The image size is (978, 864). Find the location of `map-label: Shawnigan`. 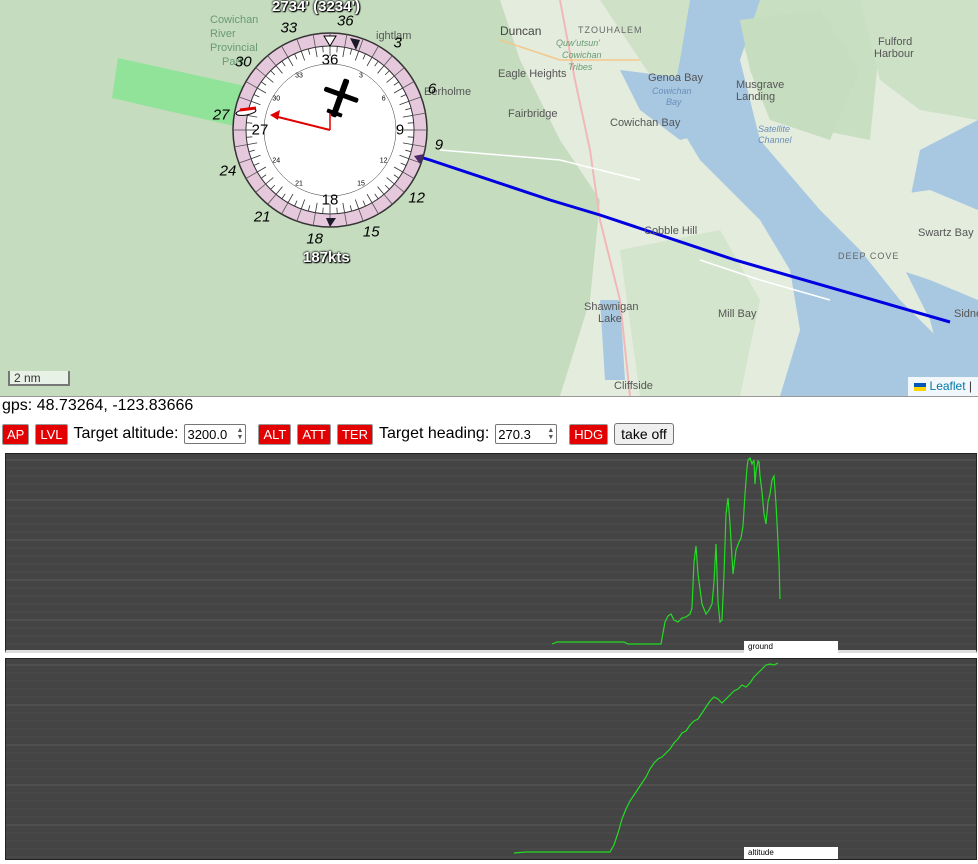

map-label: Shawnigan is located at coordinates (611, 307).